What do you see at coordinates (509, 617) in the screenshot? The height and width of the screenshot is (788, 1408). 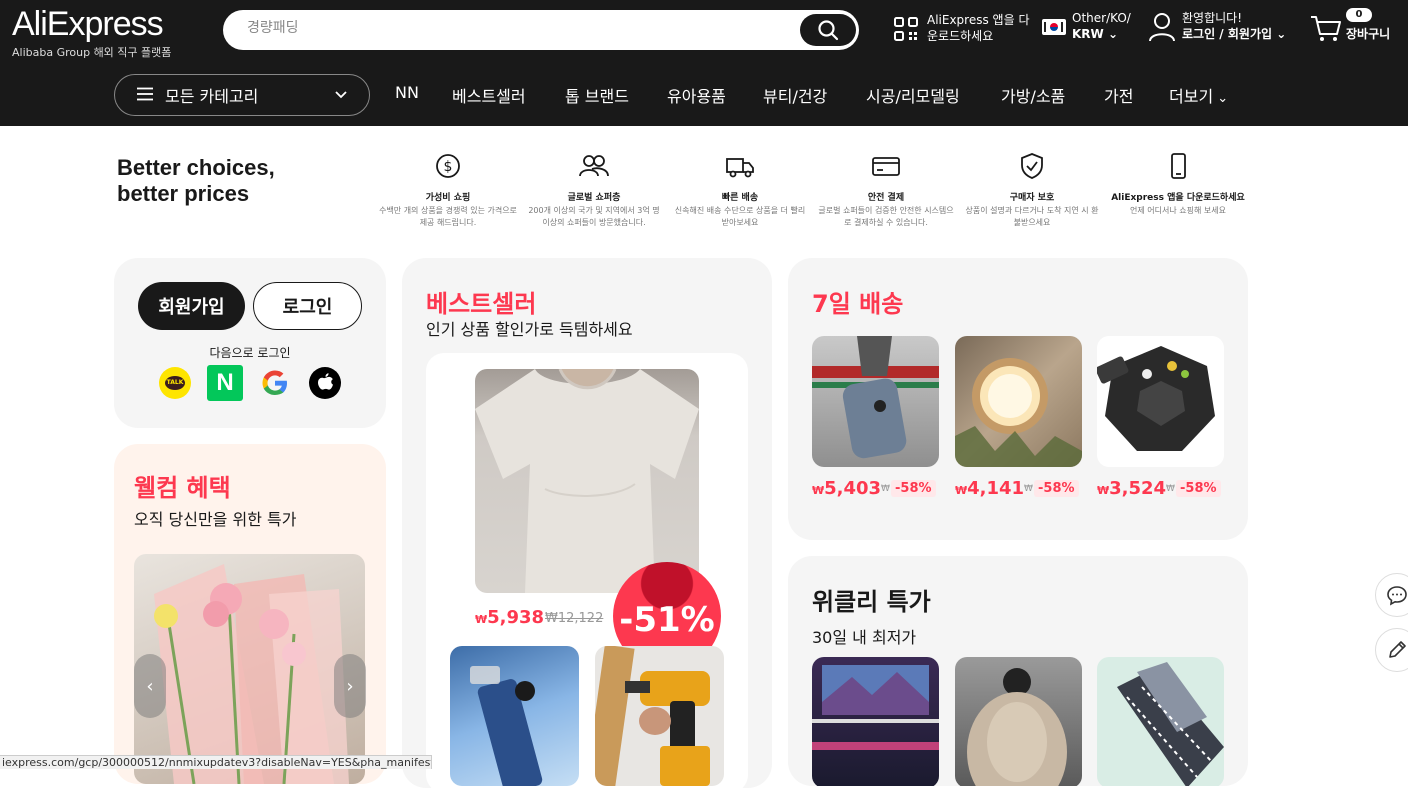 I see `bestseller-price: ₩5,938` at bounding box center [509, 617].